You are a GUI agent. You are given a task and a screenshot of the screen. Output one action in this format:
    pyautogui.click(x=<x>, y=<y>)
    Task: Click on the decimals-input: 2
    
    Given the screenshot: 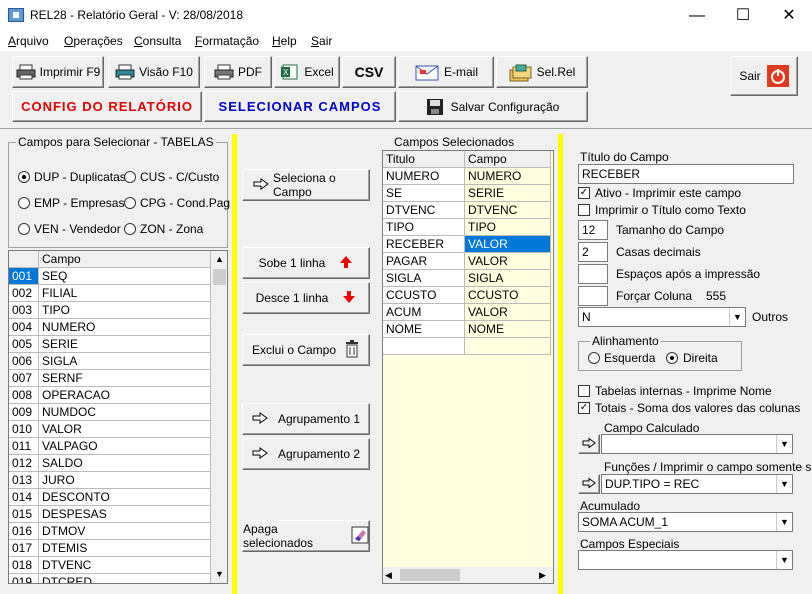 What is the action you would take?
    pyautogui.click(x=593, y=252)
    